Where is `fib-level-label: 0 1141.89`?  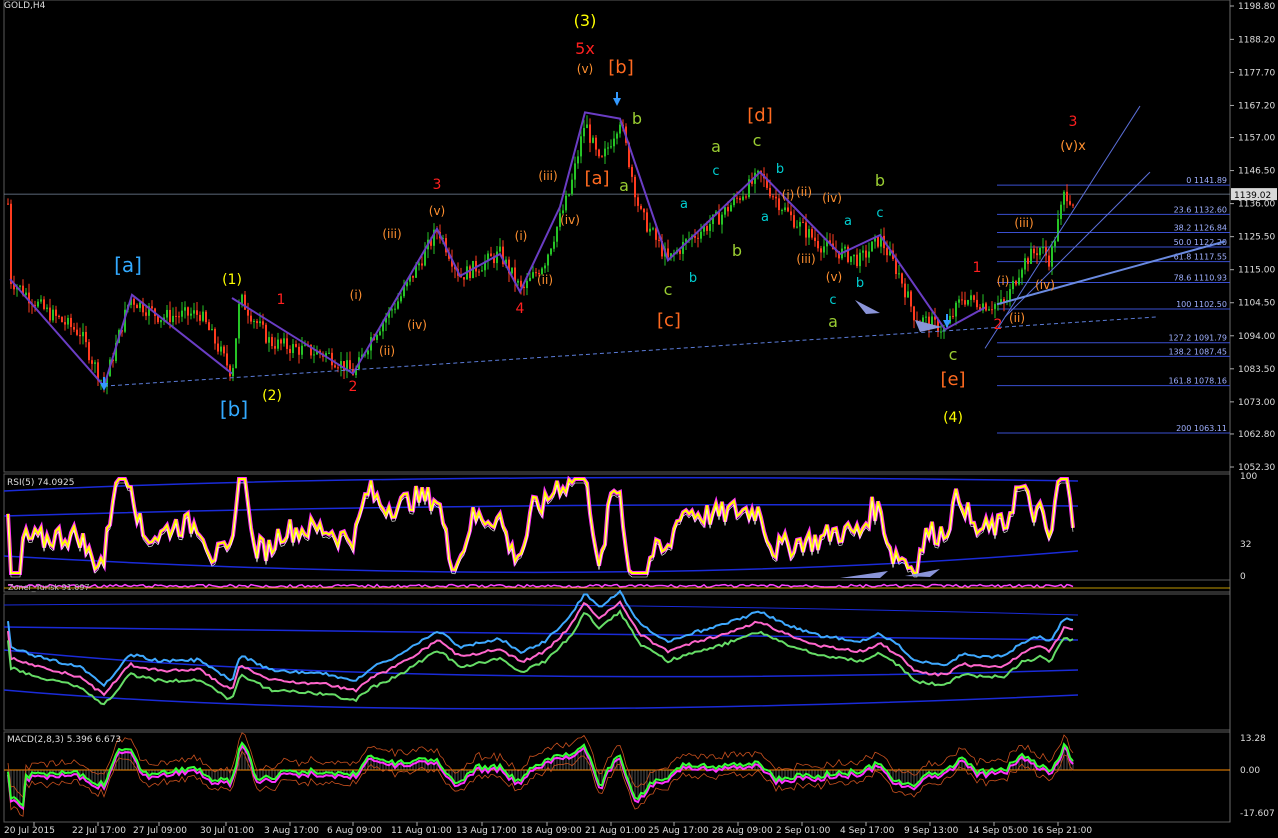 fib-level-label: 0 1141.89 is located at coordinates (1206, 180).